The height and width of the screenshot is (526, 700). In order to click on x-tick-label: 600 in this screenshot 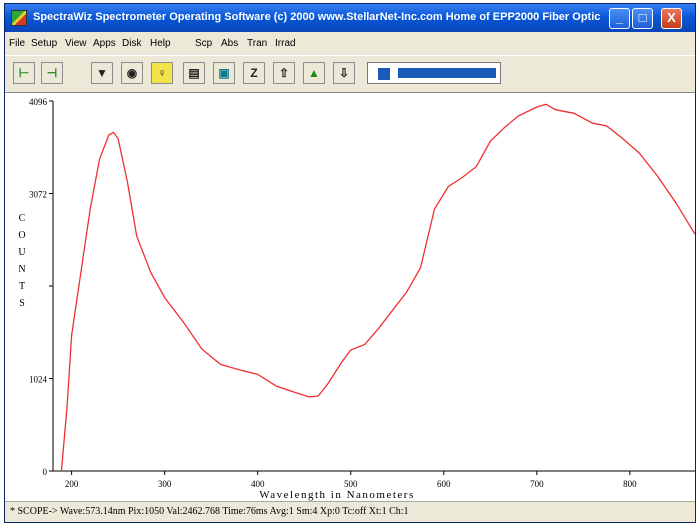, I will do `click(444, 484)`.